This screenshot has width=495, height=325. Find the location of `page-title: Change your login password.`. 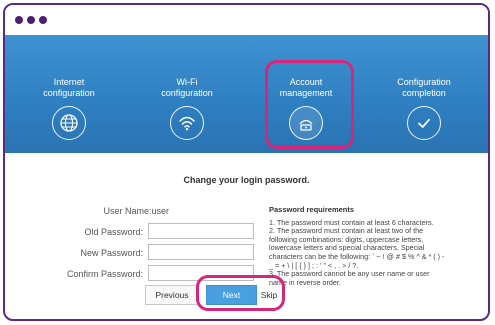

page-title: Change your login password. is located at coordinates (246, 180).